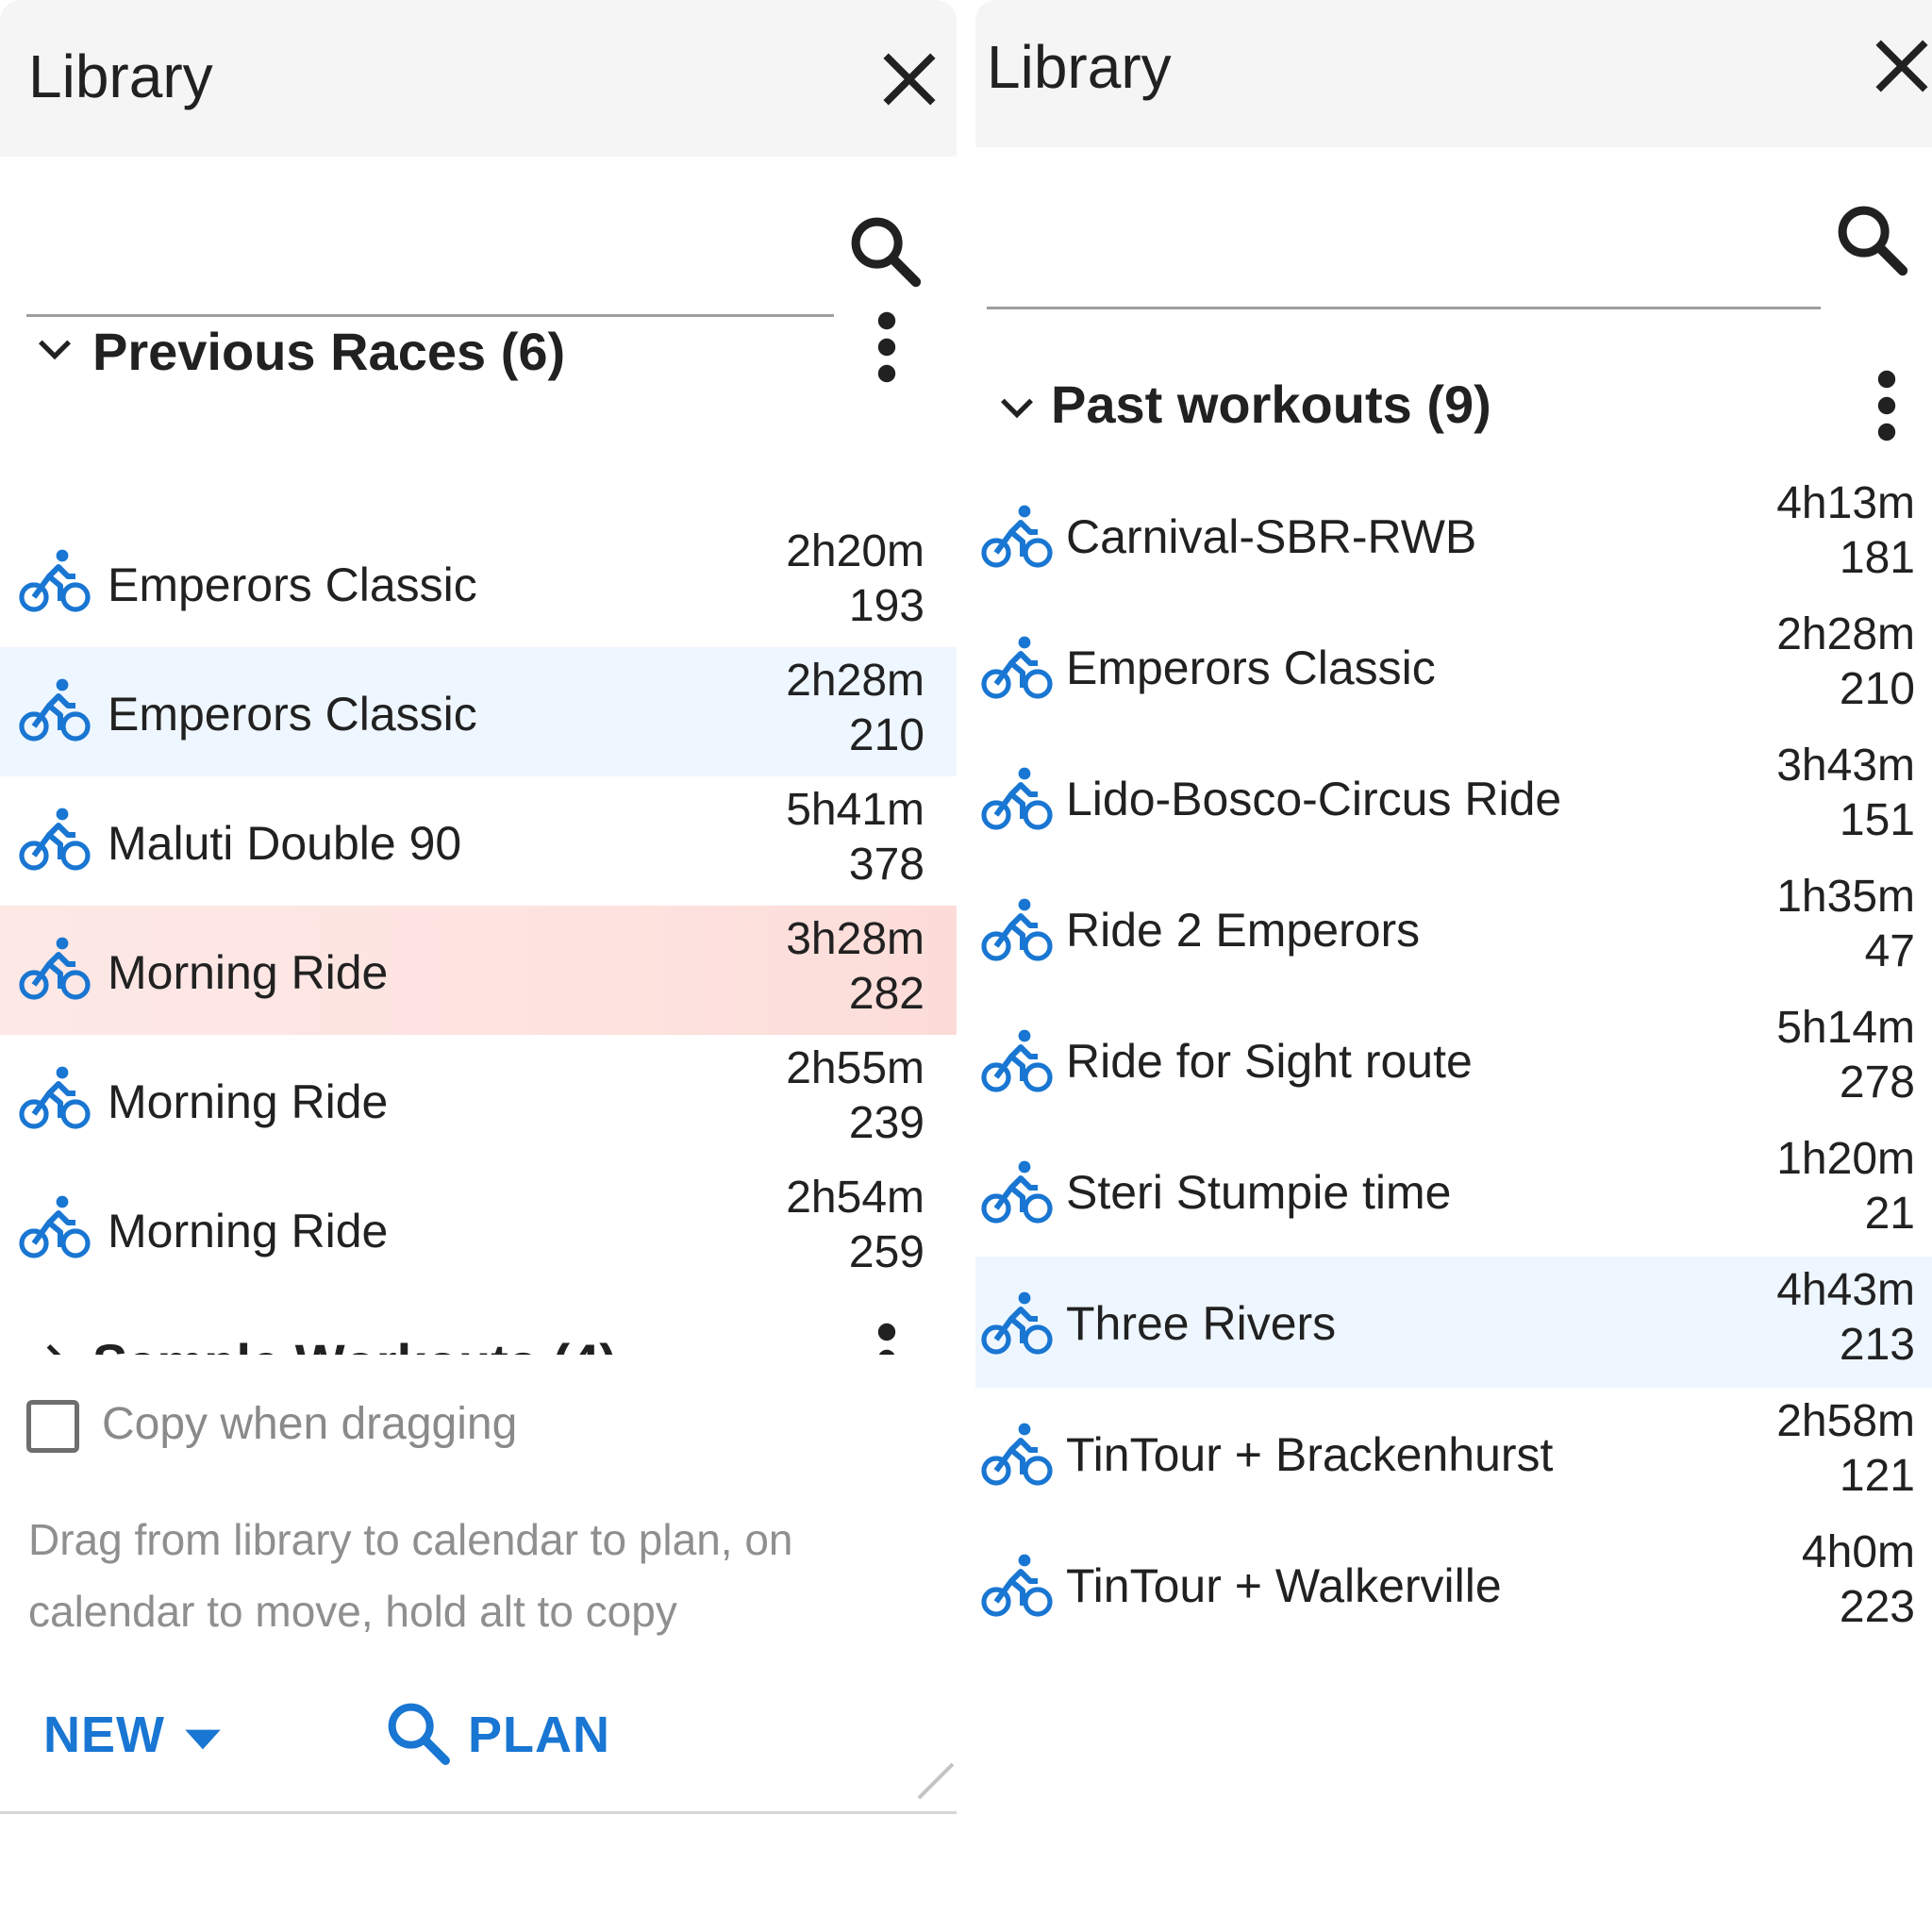 This screenshot has height=1932, width=1932. What do you see at coordinates (54, 1349) in the screenshot?
I see `chevron-right-icon` at bounding box center [54, 1349].